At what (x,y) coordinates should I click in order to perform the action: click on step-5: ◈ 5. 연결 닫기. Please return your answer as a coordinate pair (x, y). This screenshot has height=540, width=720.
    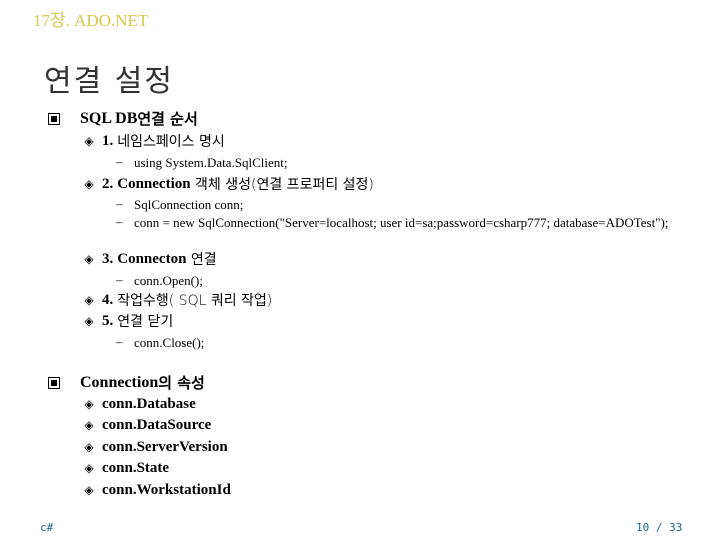
    Looking at the image, I should click on (127, 321).